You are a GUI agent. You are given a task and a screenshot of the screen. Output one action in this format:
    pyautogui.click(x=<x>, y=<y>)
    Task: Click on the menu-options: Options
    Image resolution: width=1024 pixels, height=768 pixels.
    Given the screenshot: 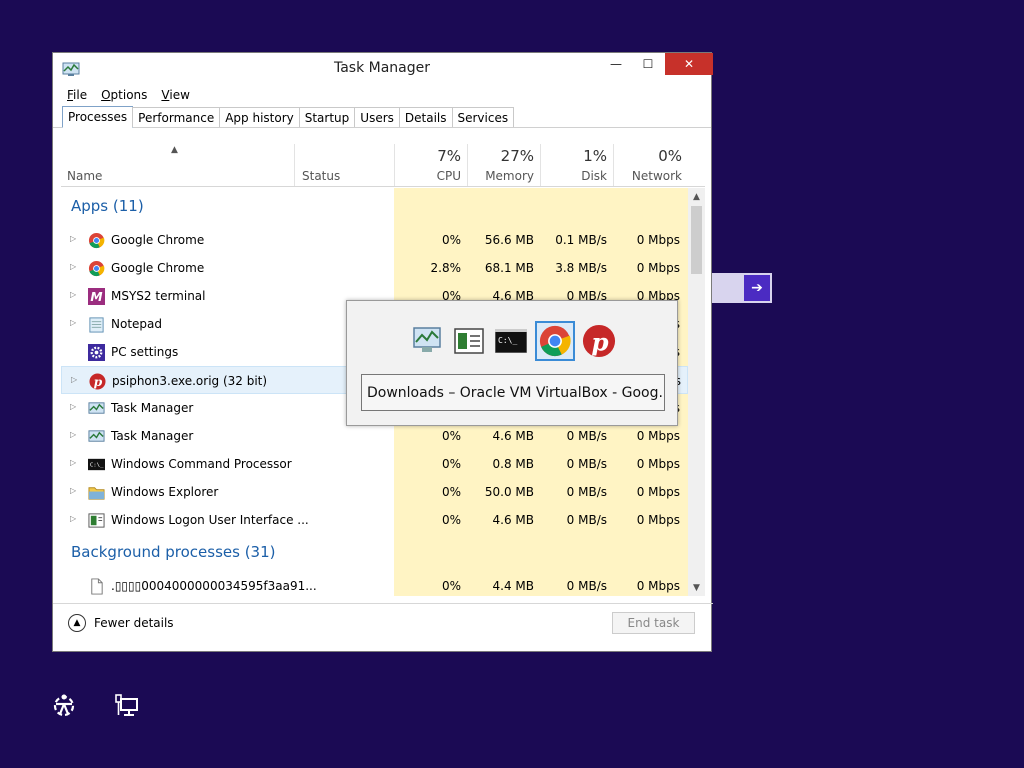 What is the action you would take?
    pyautogui.click(x=124, y=95)
    